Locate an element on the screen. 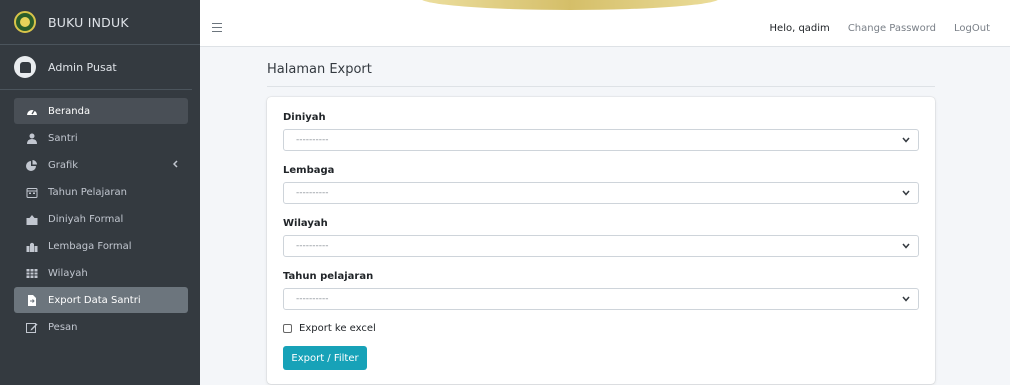 This screenshot has width=1010, height=385. divider is located at coordinates (601, 86).